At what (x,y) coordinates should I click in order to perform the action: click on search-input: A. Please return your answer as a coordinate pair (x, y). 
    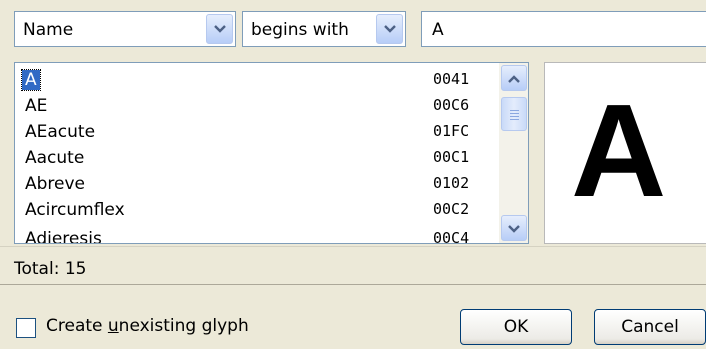
    Looking at the image, I should click on (563, 29).